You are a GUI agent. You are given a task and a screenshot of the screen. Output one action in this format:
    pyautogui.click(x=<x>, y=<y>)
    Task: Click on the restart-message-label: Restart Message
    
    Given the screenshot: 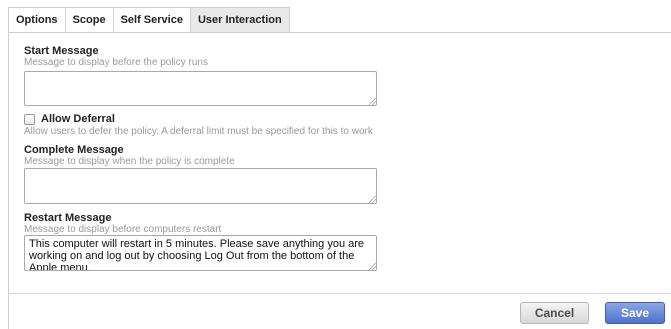 What is the action you would take?
    pyautogui.click(x=68, y=218)
    